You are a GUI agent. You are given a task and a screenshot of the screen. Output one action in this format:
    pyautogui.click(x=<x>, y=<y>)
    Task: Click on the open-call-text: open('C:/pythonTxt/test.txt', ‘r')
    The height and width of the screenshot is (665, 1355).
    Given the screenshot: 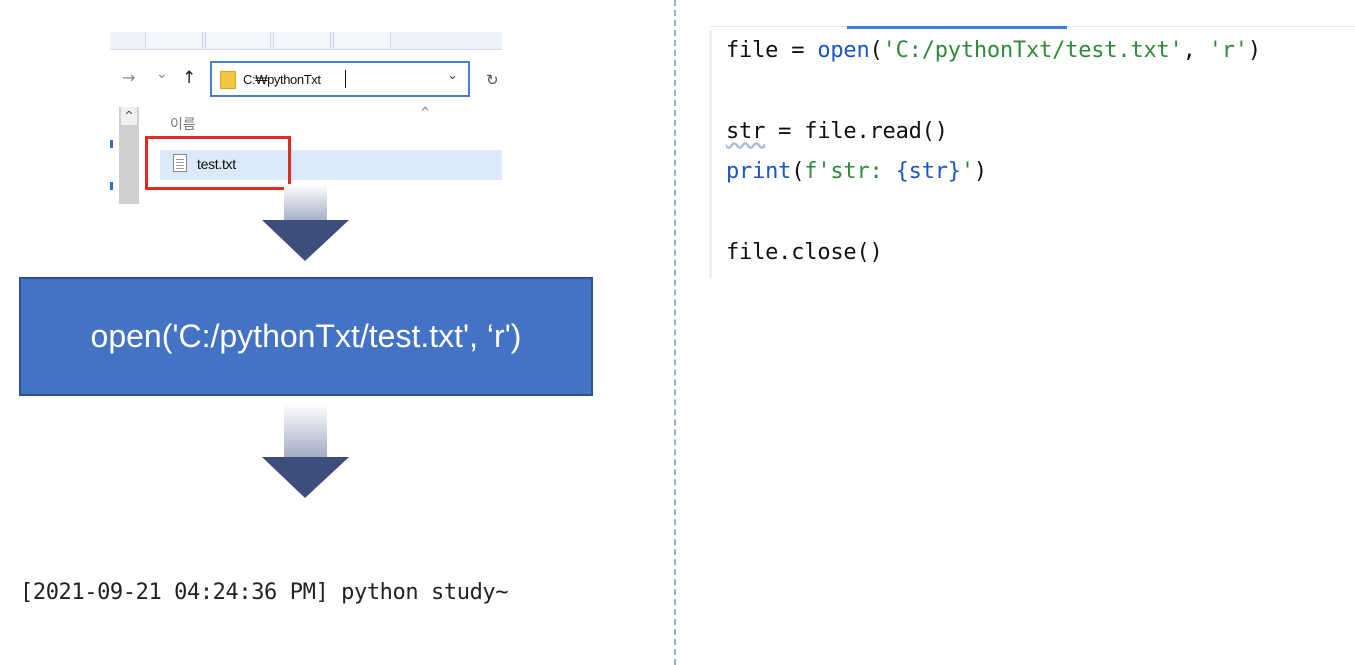 What is the action you would take?
    pyautogui.click(x=306, y=336)
    